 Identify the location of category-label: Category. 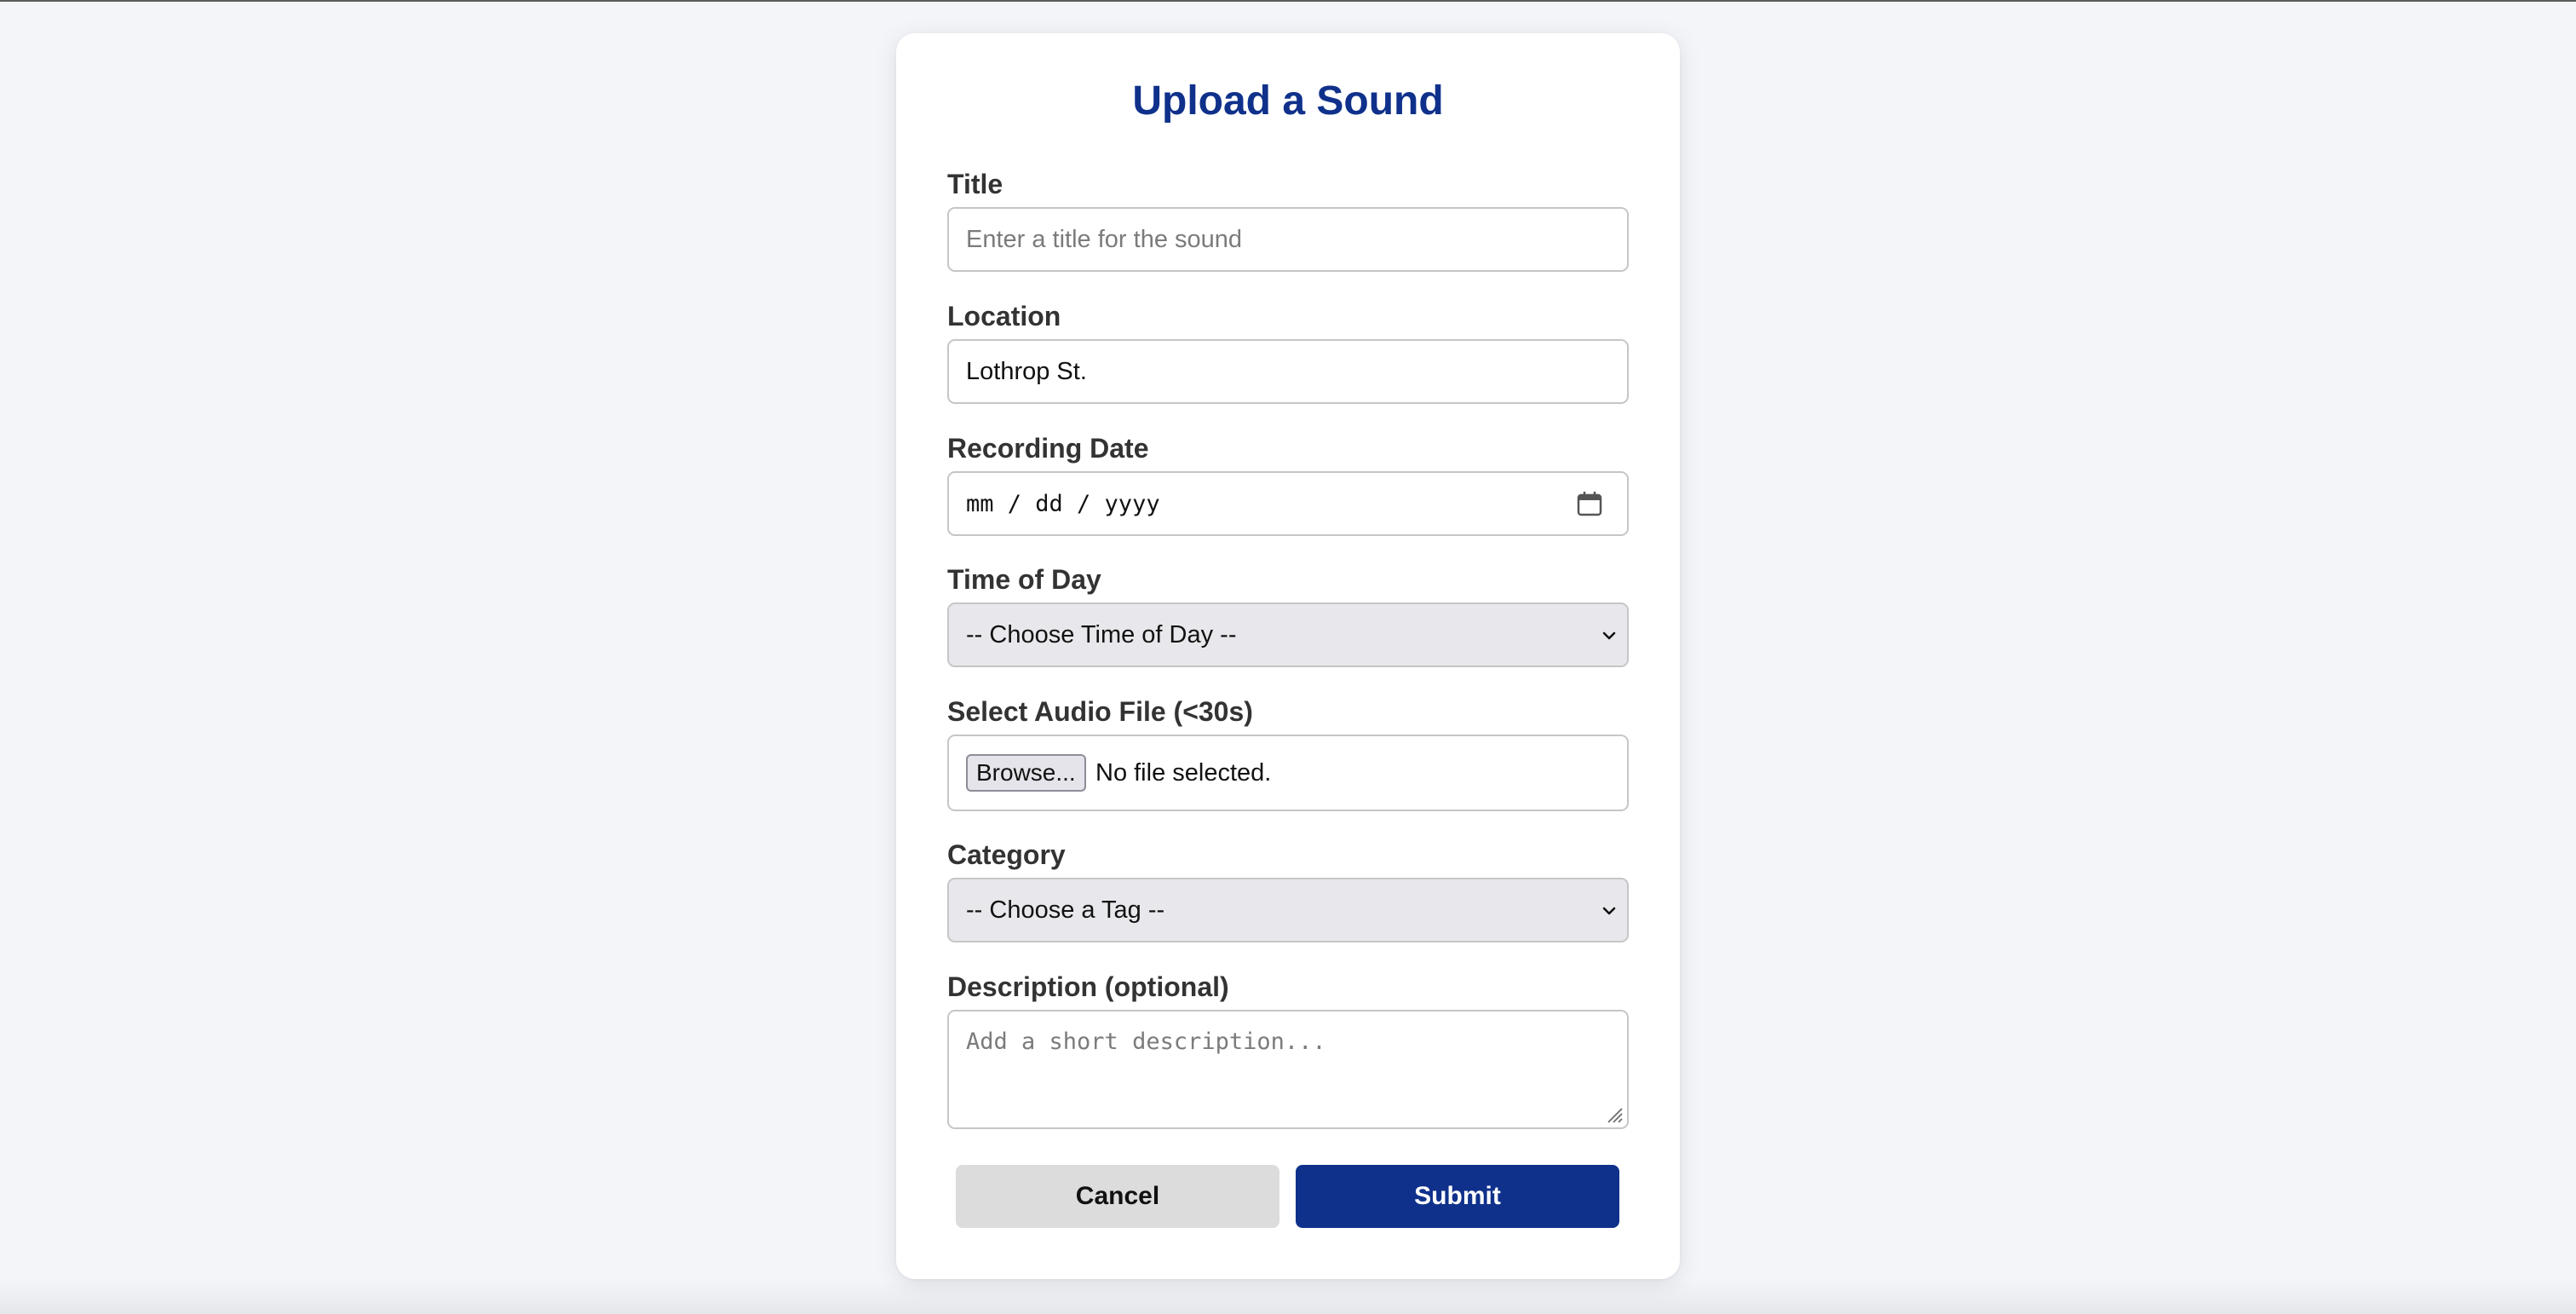
(1007, 854).